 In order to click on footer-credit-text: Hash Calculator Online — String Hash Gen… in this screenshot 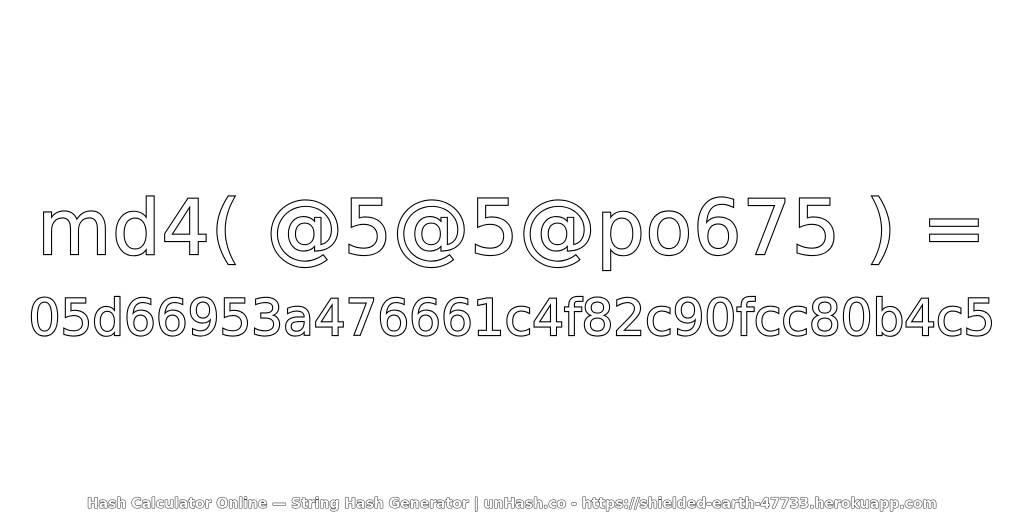, I will do `click(512, 504)`.